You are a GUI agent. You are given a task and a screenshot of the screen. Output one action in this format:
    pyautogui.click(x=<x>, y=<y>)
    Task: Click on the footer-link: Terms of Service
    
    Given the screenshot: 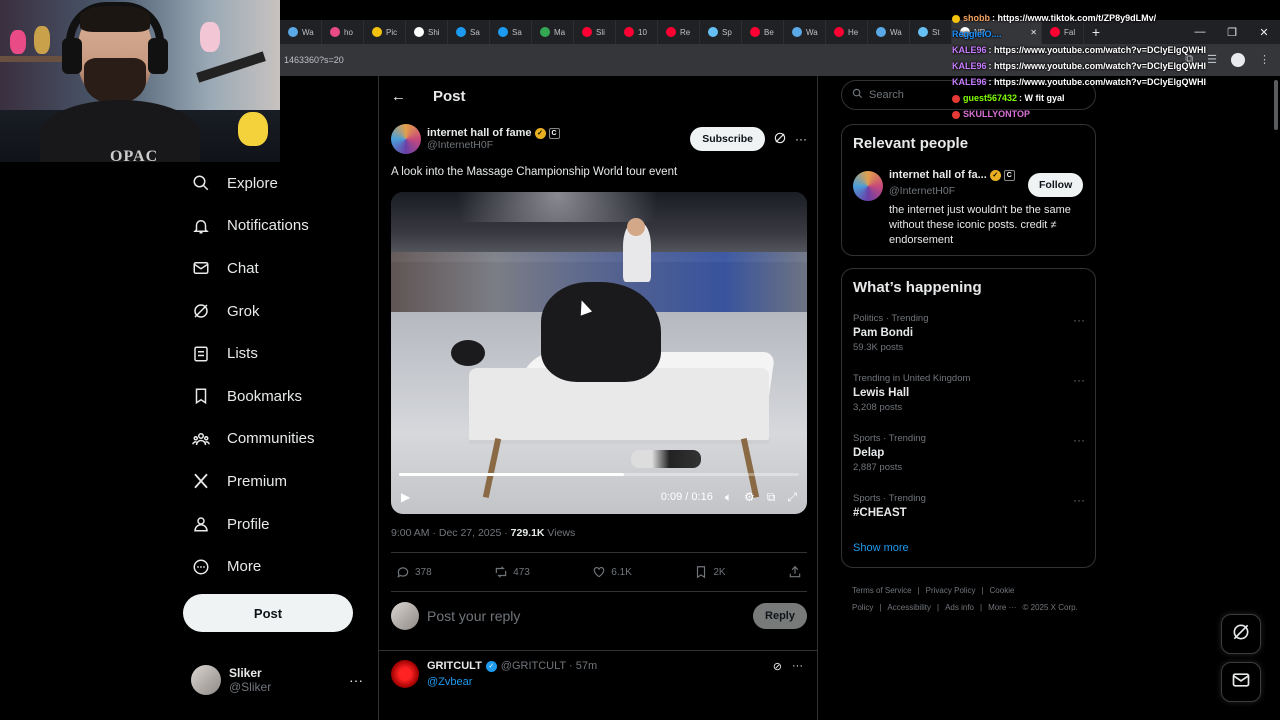 What is the action you would take?
    pyautogui.click(x=882, y=590)
    